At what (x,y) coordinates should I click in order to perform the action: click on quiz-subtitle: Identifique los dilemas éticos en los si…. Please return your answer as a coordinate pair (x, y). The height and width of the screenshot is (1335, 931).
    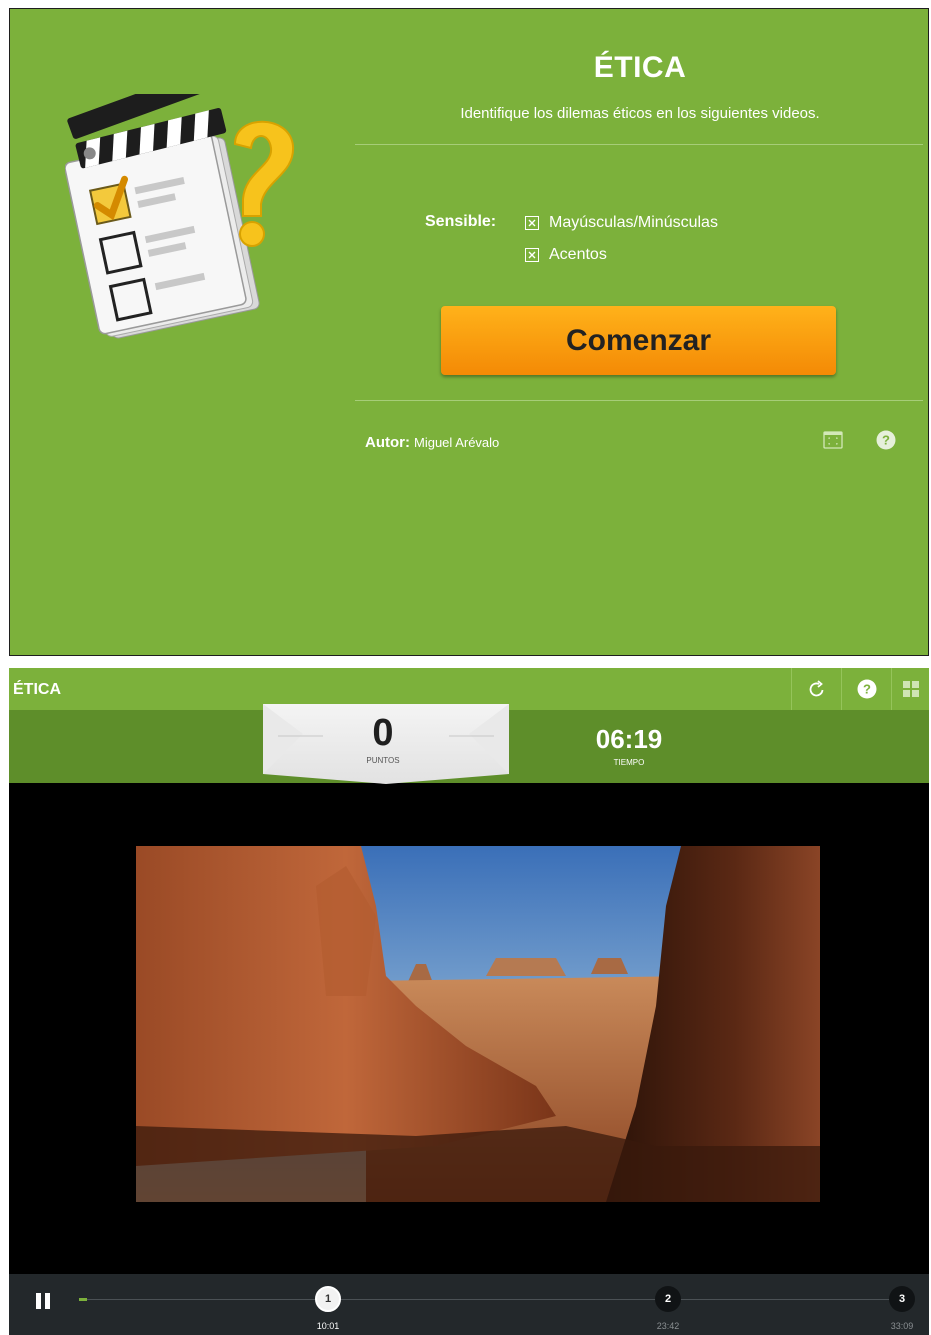
    Looking at the image, I should click on (640, 113).